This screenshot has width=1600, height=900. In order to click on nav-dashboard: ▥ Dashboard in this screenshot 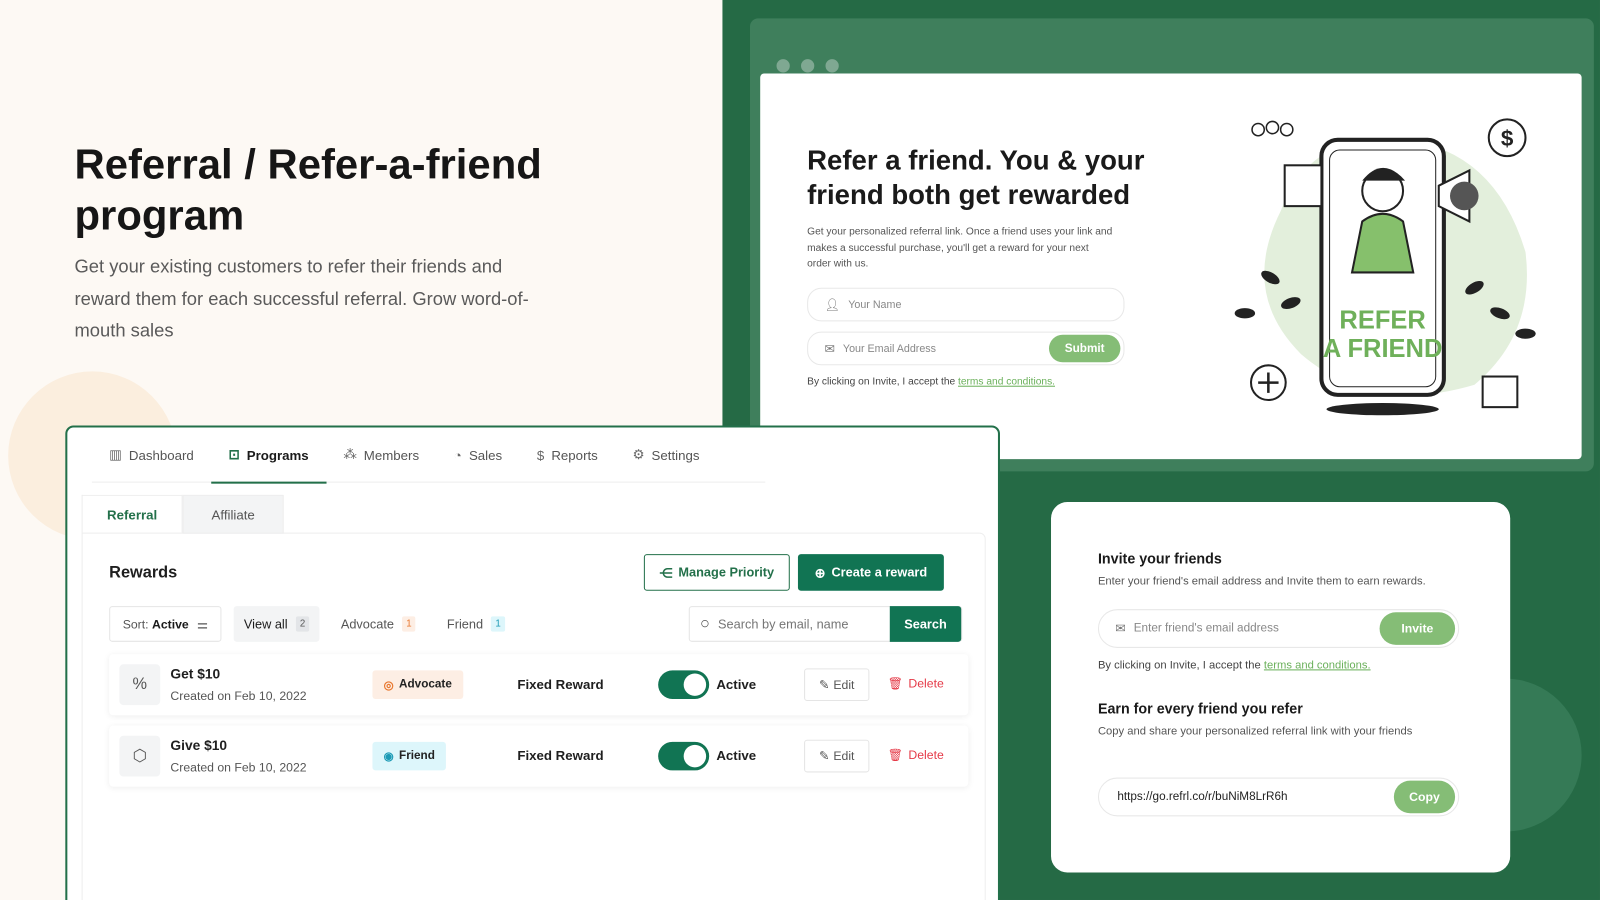, I will do `click(151, 455)`.